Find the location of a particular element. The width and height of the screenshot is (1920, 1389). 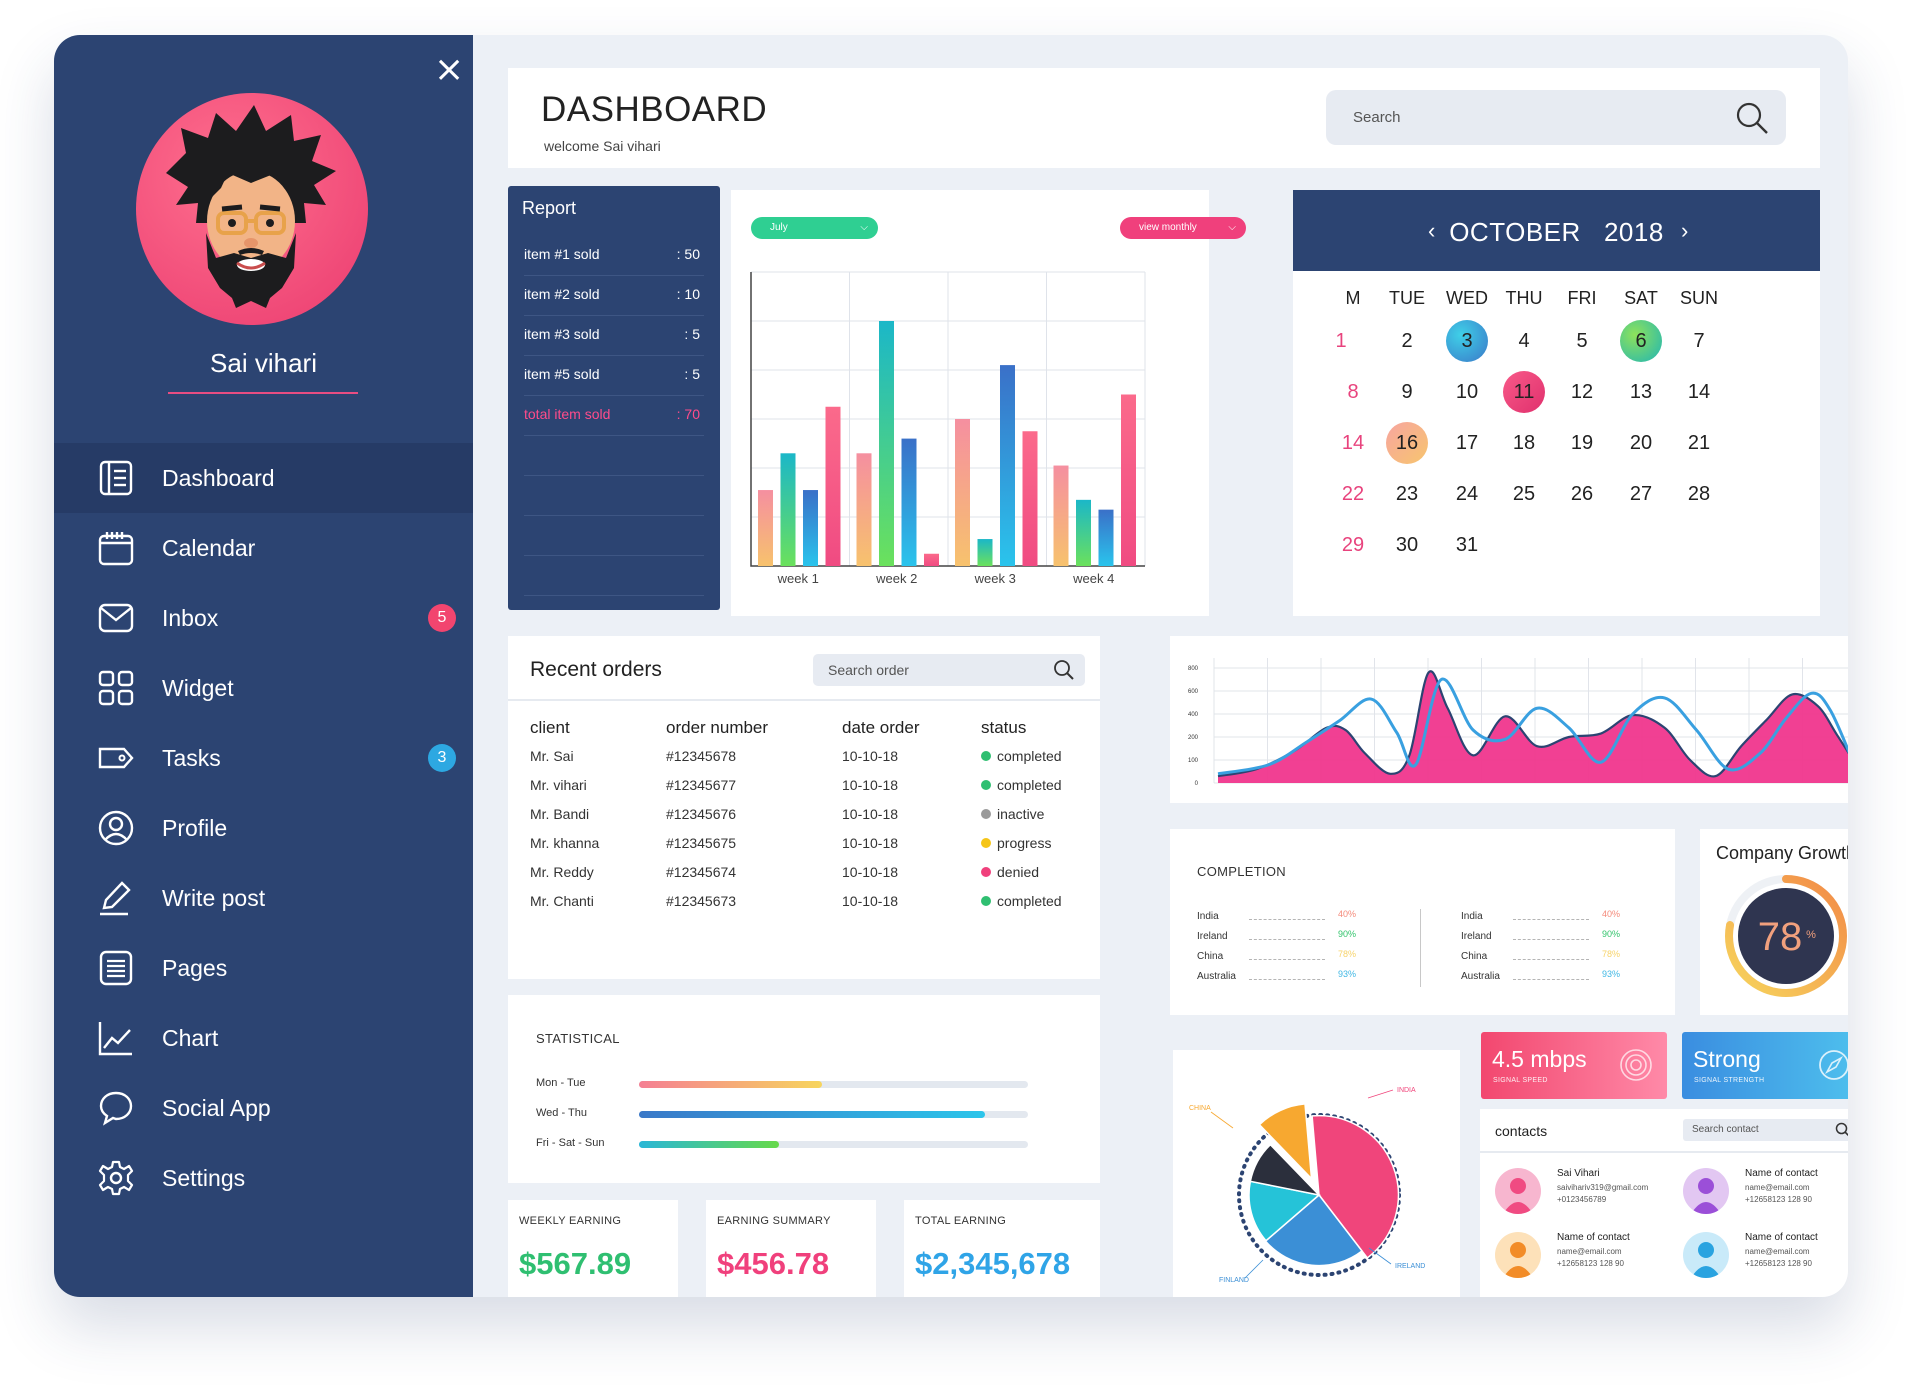

calendar-day: 29 is located at coordinates (1353, 545).